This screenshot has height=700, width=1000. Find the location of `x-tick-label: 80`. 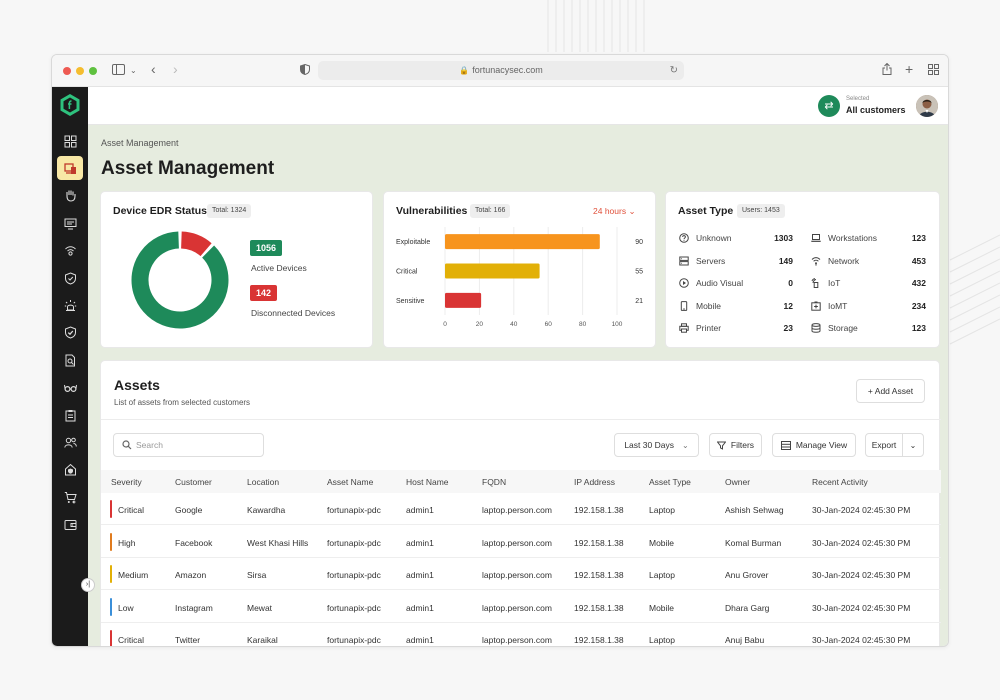

x-tick-label: 80 is located at coordinates (583, 324).